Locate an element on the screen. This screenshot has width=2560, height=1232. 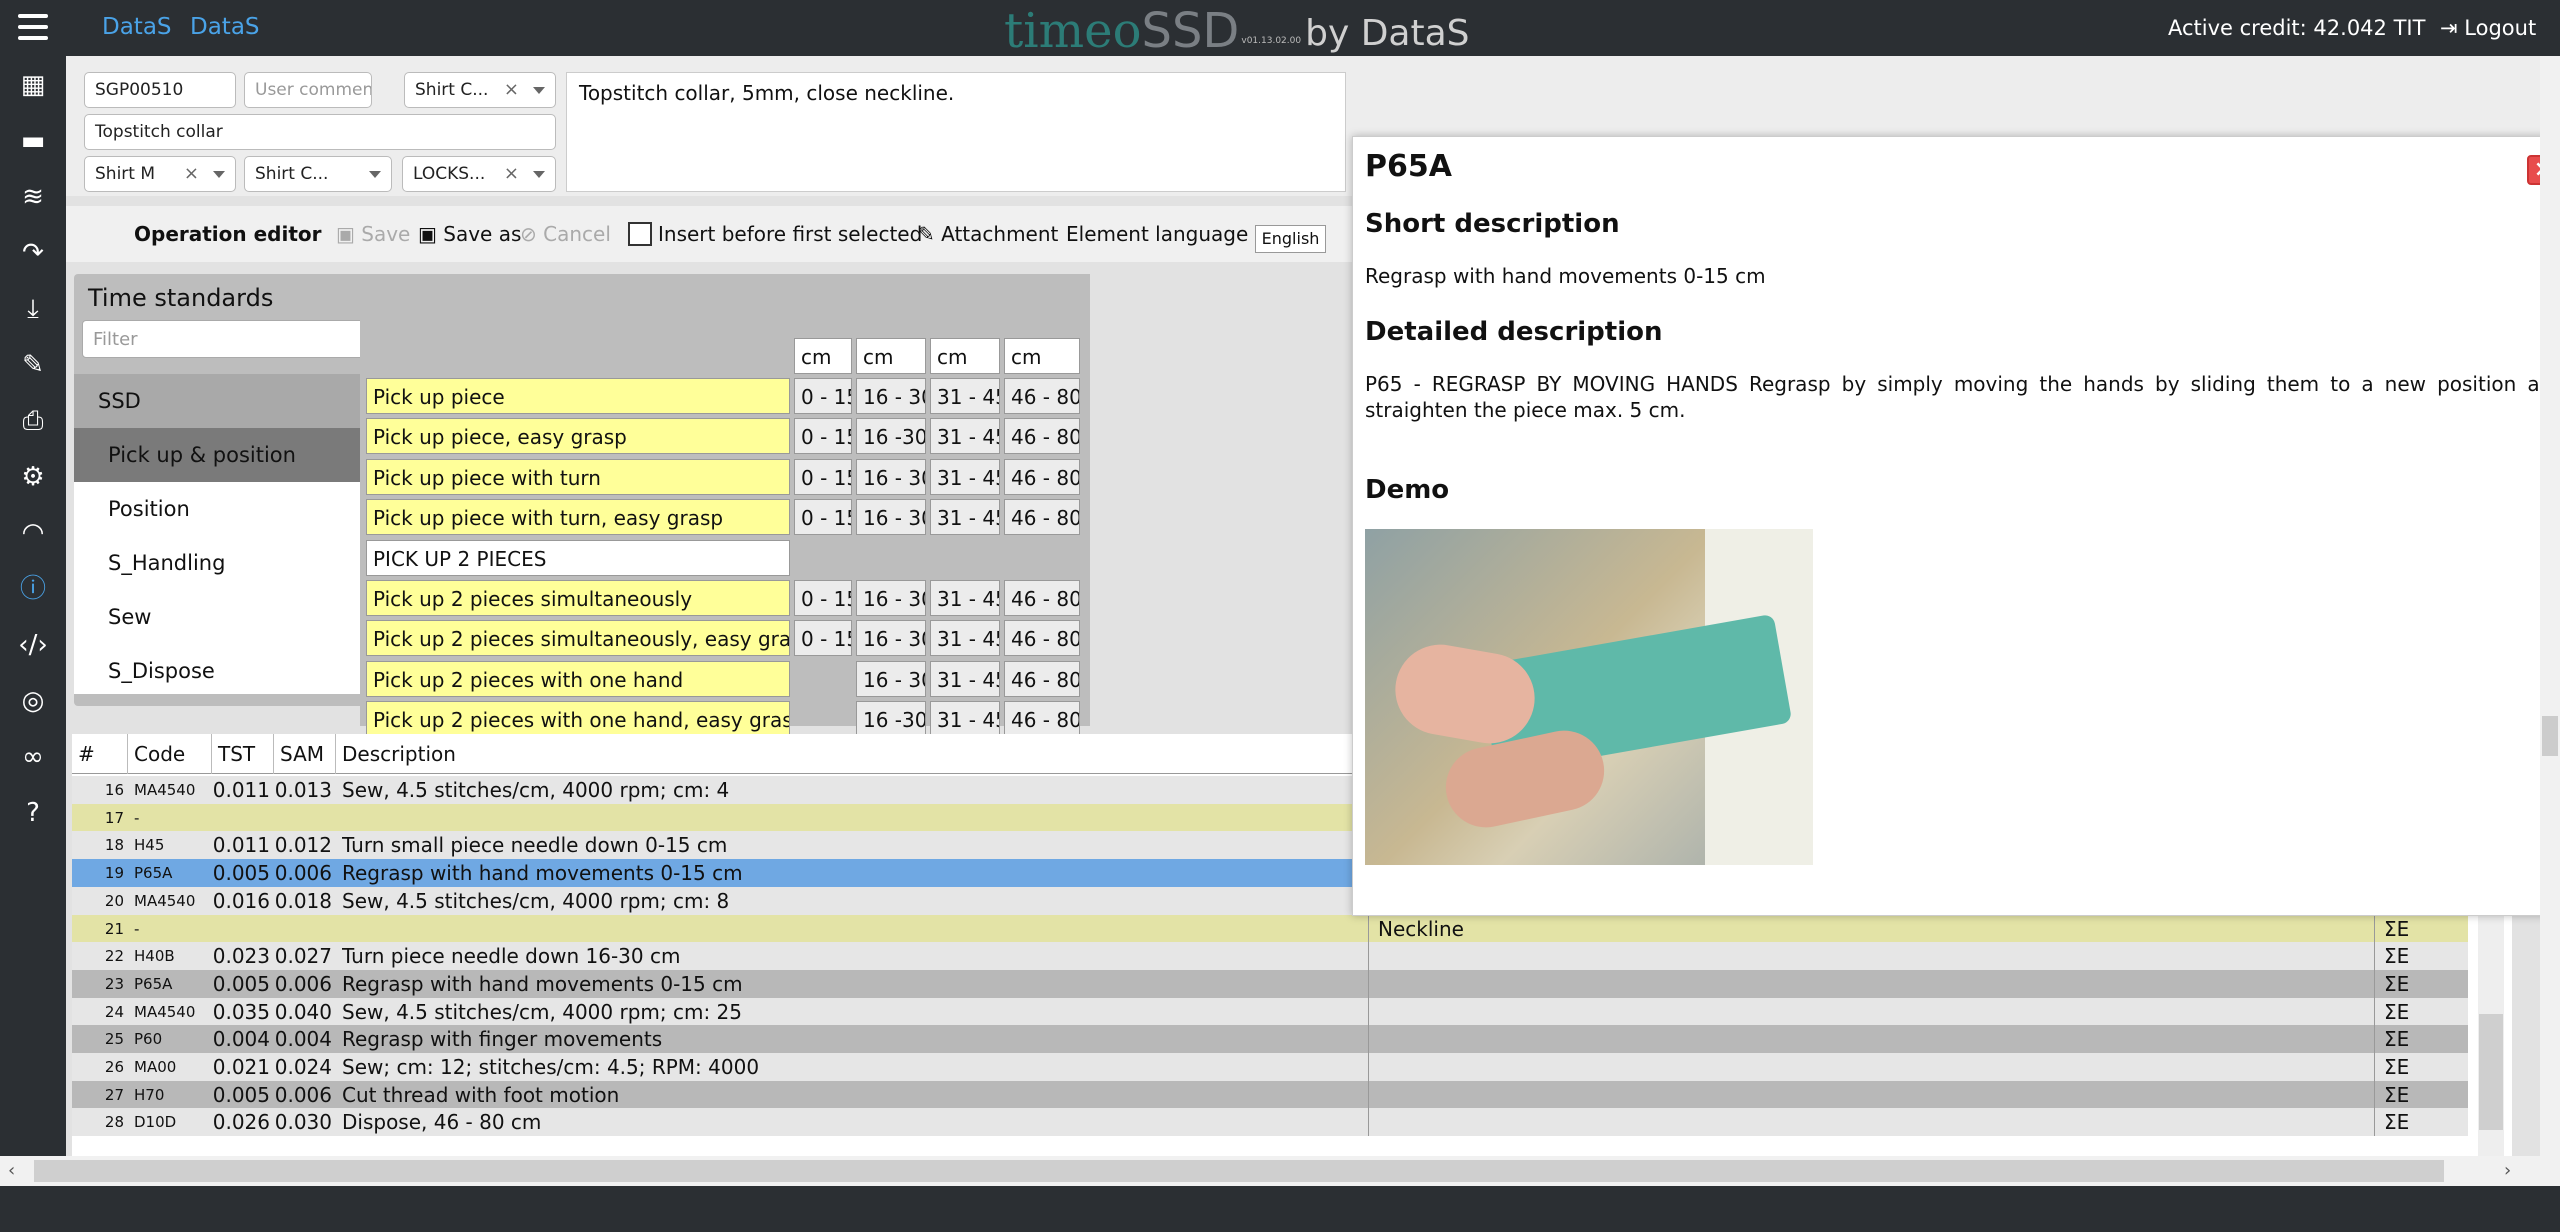
brand-link-1: DataS is located at coordinates (137, 27).